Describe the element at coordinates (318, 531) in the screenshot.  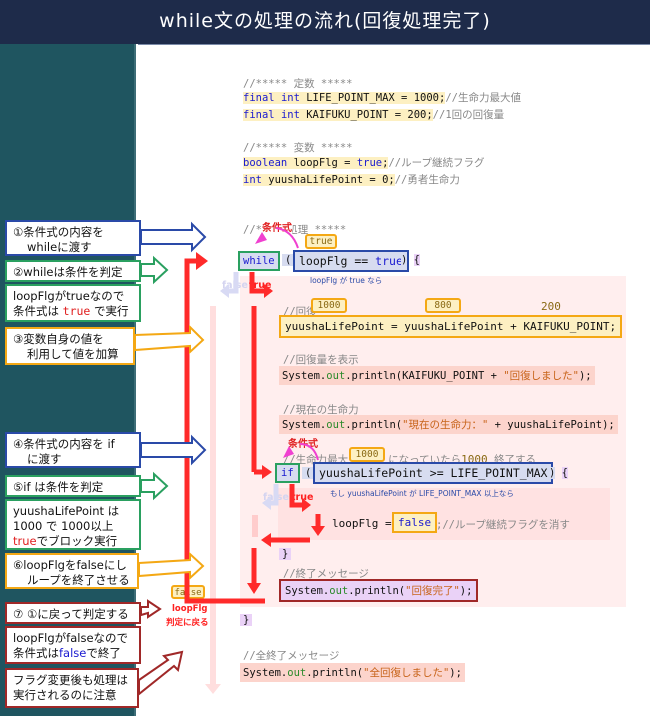
I see `if-body-down-head` at that location.